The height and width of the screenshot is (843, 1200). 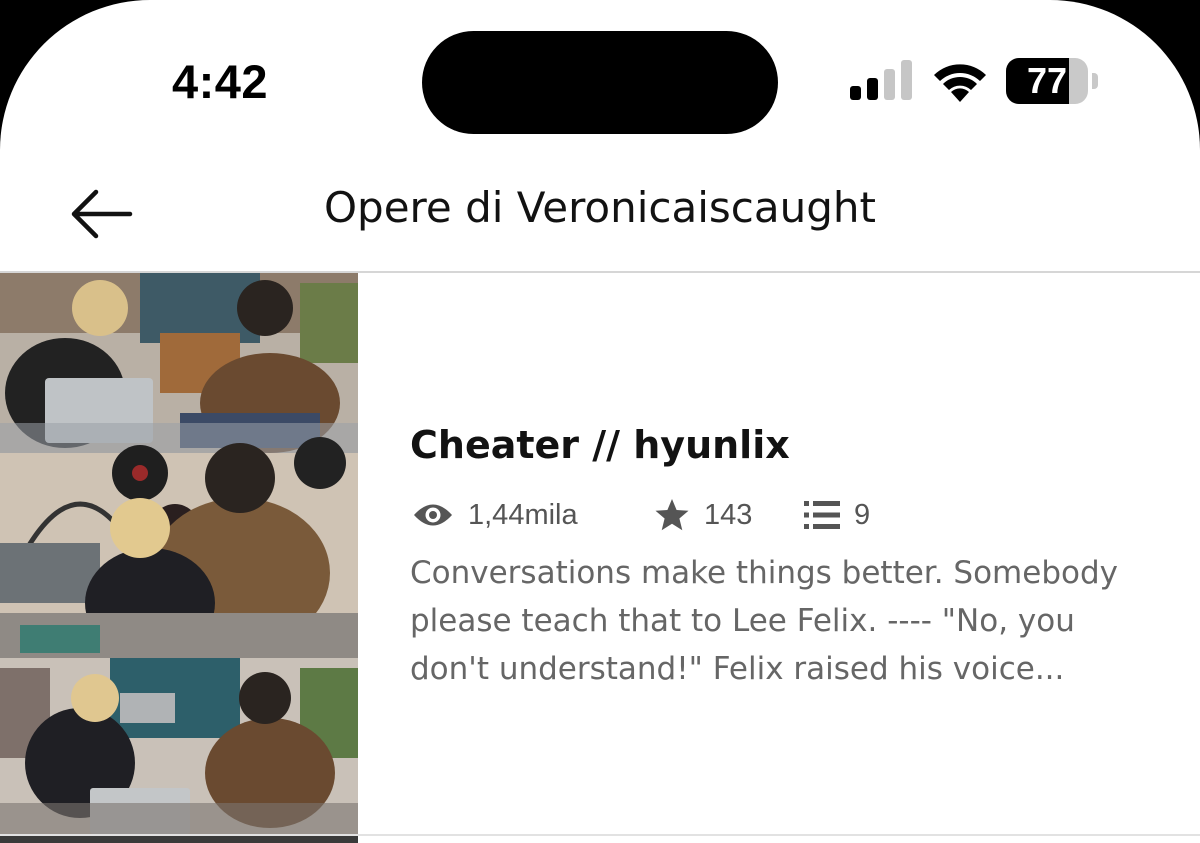 I want to click on story-title: Cheater // hyunlix, so click(x=600, y=445).